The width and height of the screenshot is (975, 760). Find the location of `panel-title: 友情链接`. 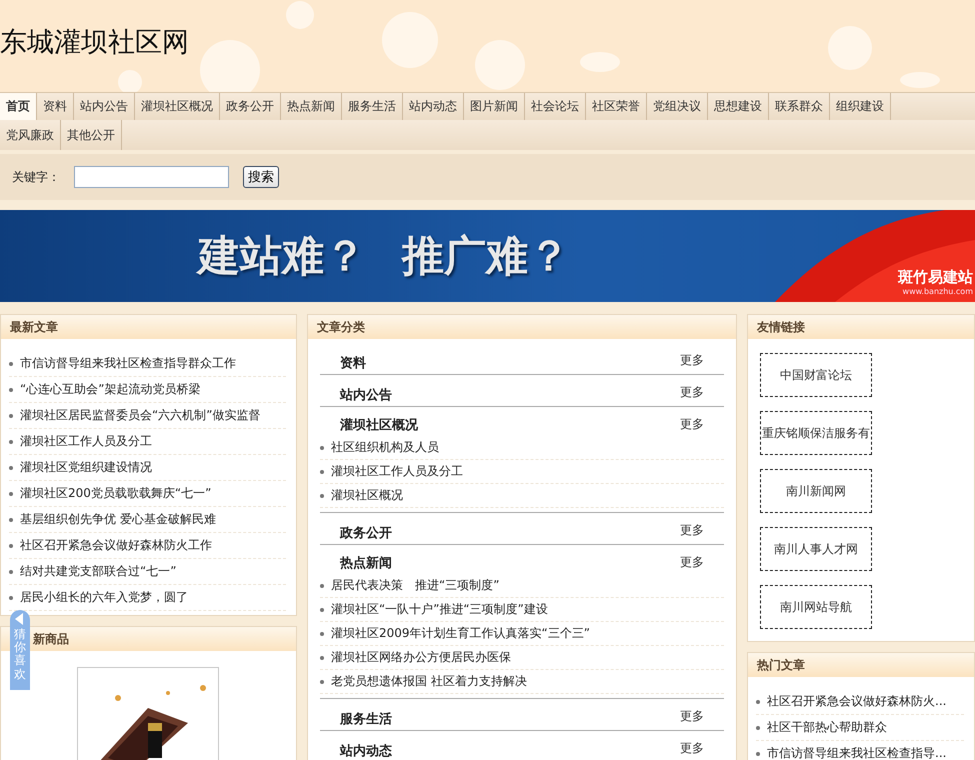

panel-title: 友情链接 is located at coordinates (781, 327).